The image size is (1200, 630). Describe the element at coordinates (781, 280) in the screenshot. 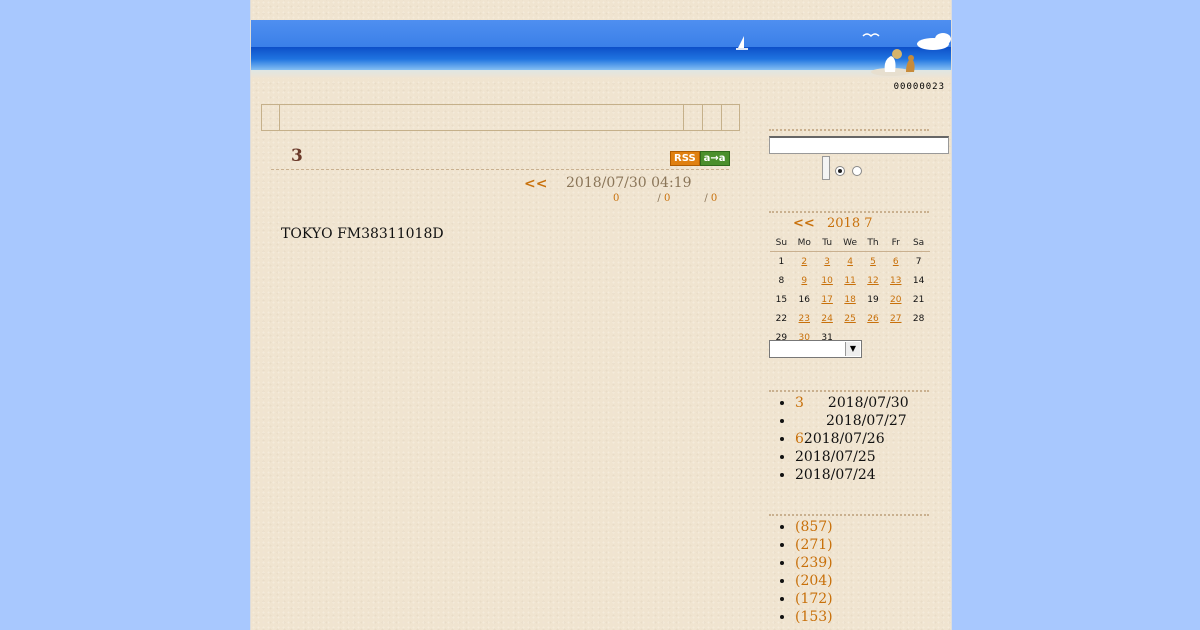

I see `calendar-day: 8` at that location.